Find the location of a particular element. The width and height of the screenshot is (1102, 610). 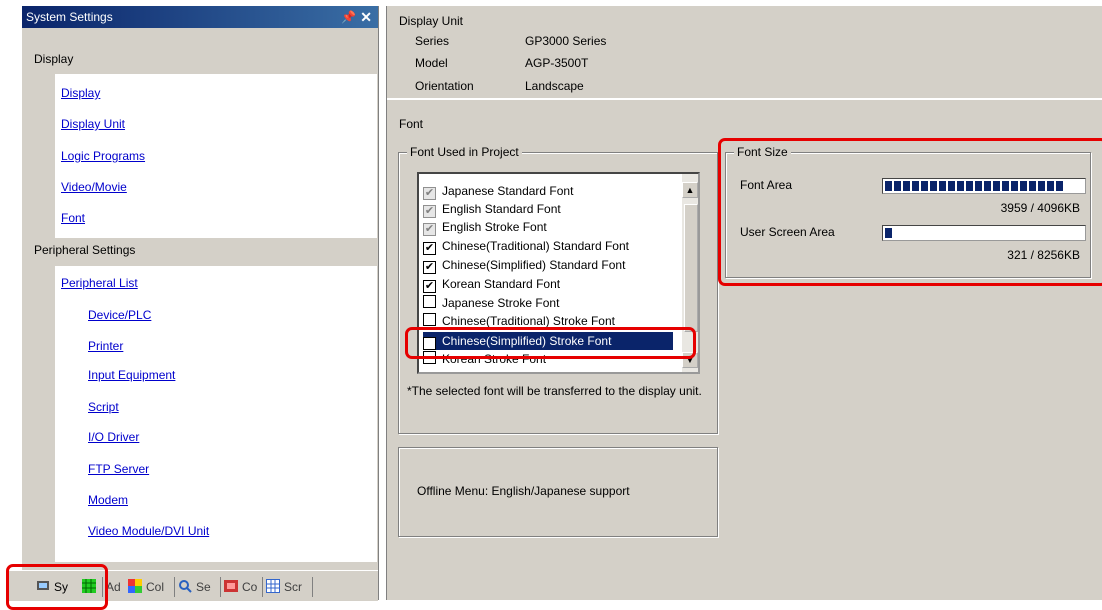

font-used-title: Font Used in Project is located at coordinates (464, 152).